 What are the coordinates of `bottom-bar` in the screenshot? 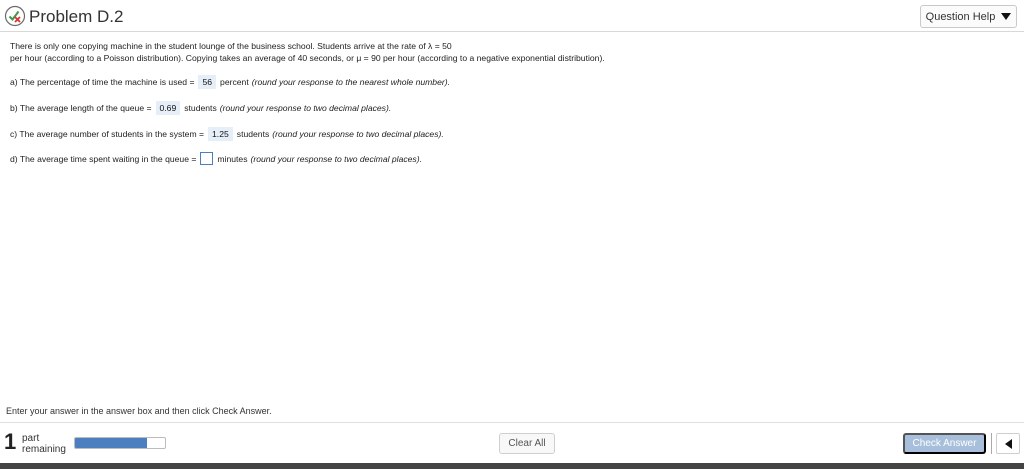 It's located at (512, 466).